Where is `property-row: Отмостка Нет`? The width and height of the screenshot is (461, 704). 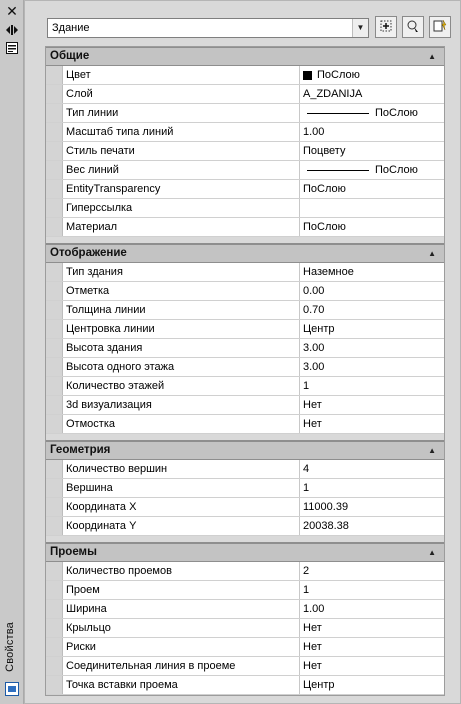
property-row: Отмостка Нет is located at coordinates (245, 424).